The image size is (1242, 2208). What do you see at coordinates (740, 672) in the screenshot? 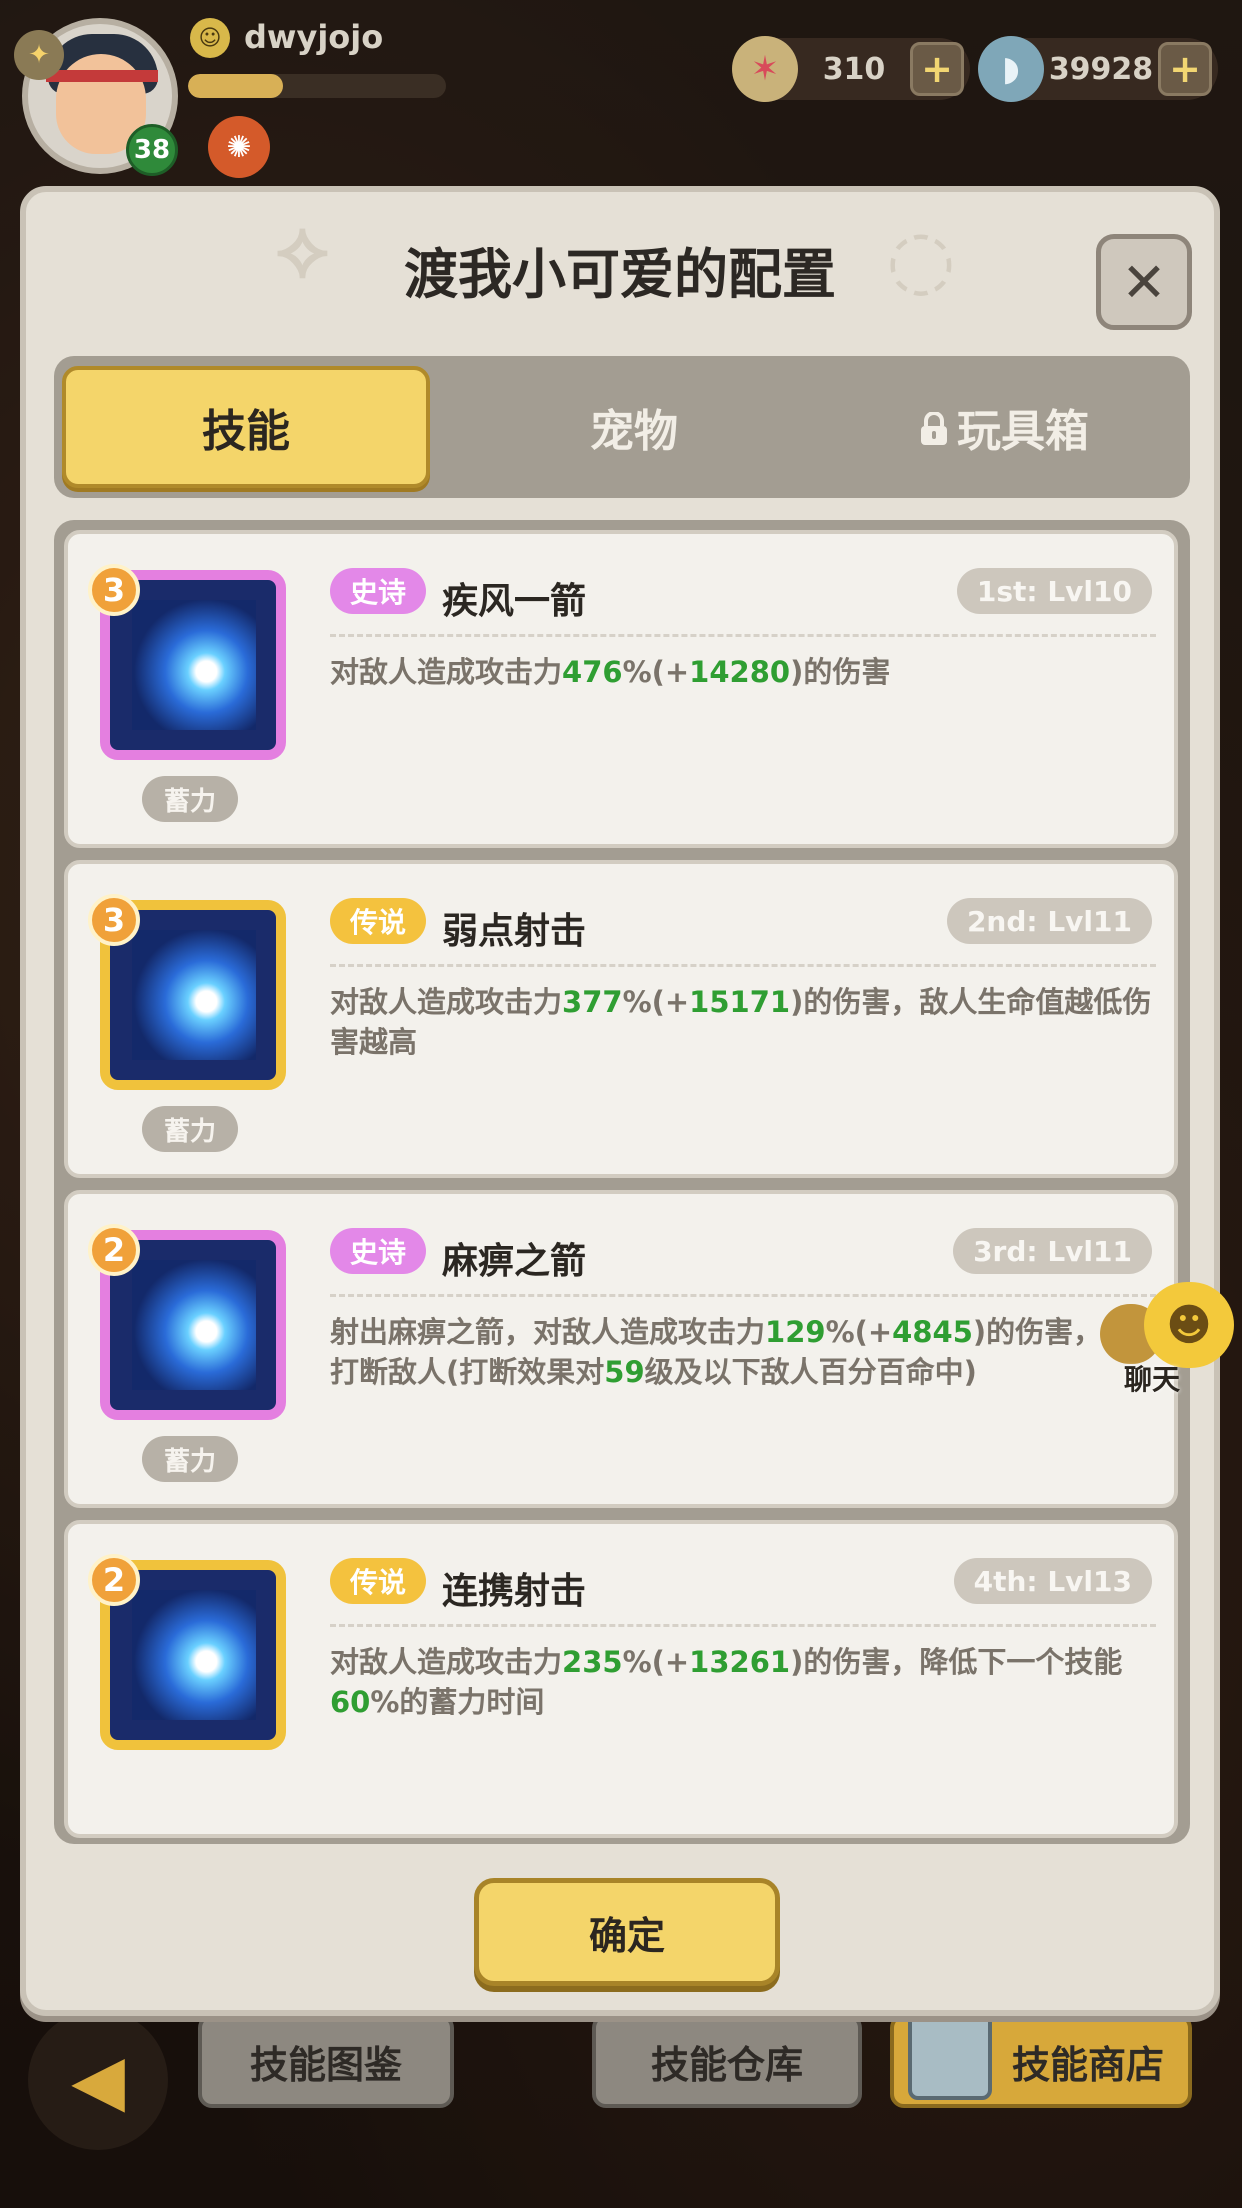
I see `desc-value: 14280` at bounding box center [740, 672].